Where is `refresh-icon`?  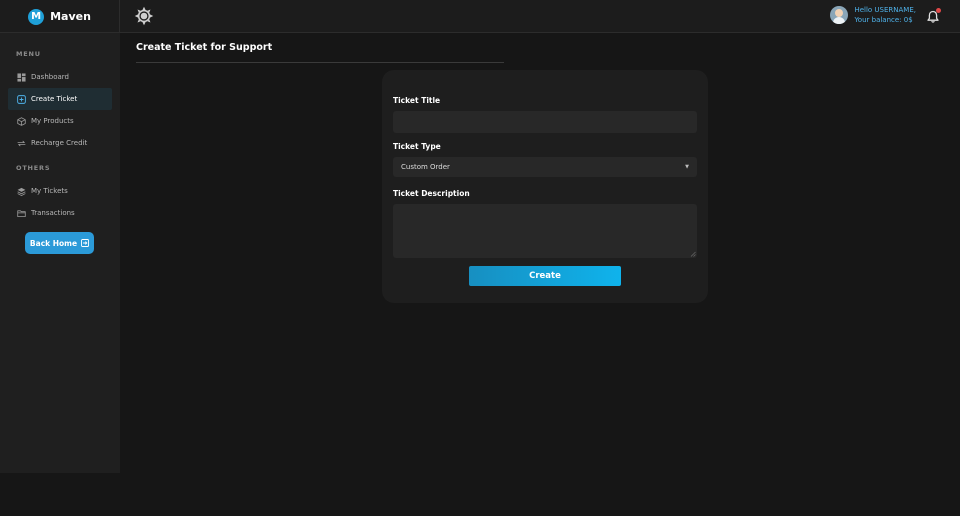
refresh-icon is located at coordinates (21, 143).